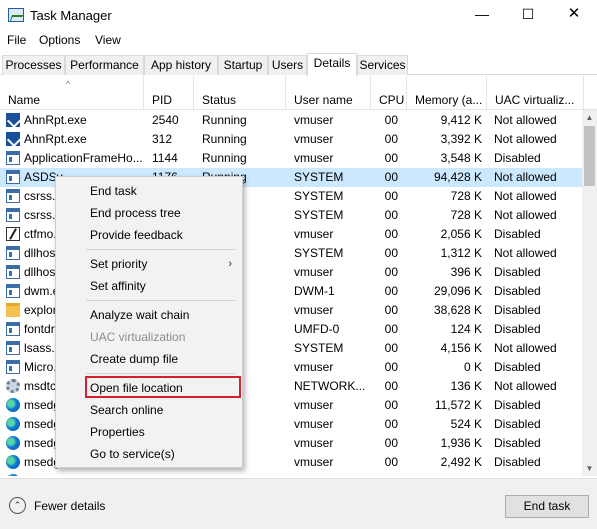  What do you see at coordinates (317, 329) in the screenshot?
I see `cell-user: UMFD-0` at bounding box center [317, 329].